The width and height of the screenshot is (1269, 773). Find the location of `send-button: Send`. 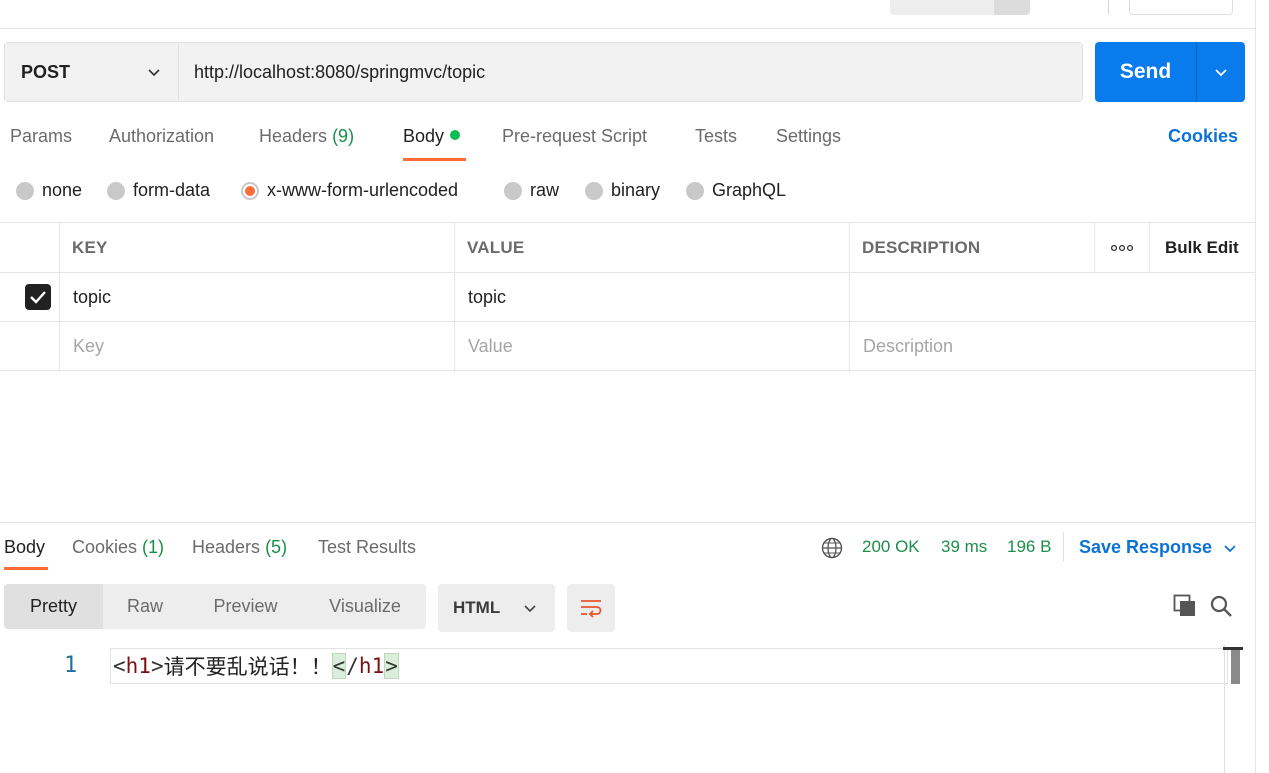

send-button: Send is located at coordinates (1145, 72).